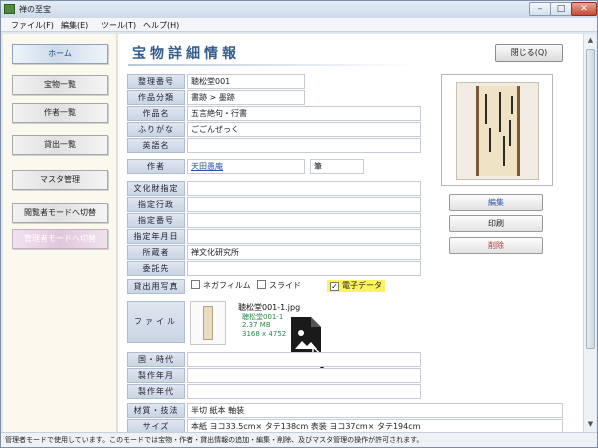 This screenshot has width=598, height=448. Describe the element at coordinates (60, 113) in the screenshot. I see `sidebar-item-authors: 作者一覧` at that location.